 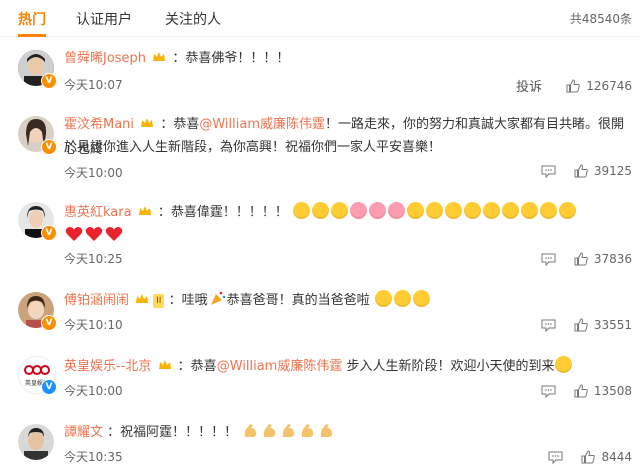 I want to click on comment-text: ：恭喜偉霆！！！！！, so click(x=222, y=212).